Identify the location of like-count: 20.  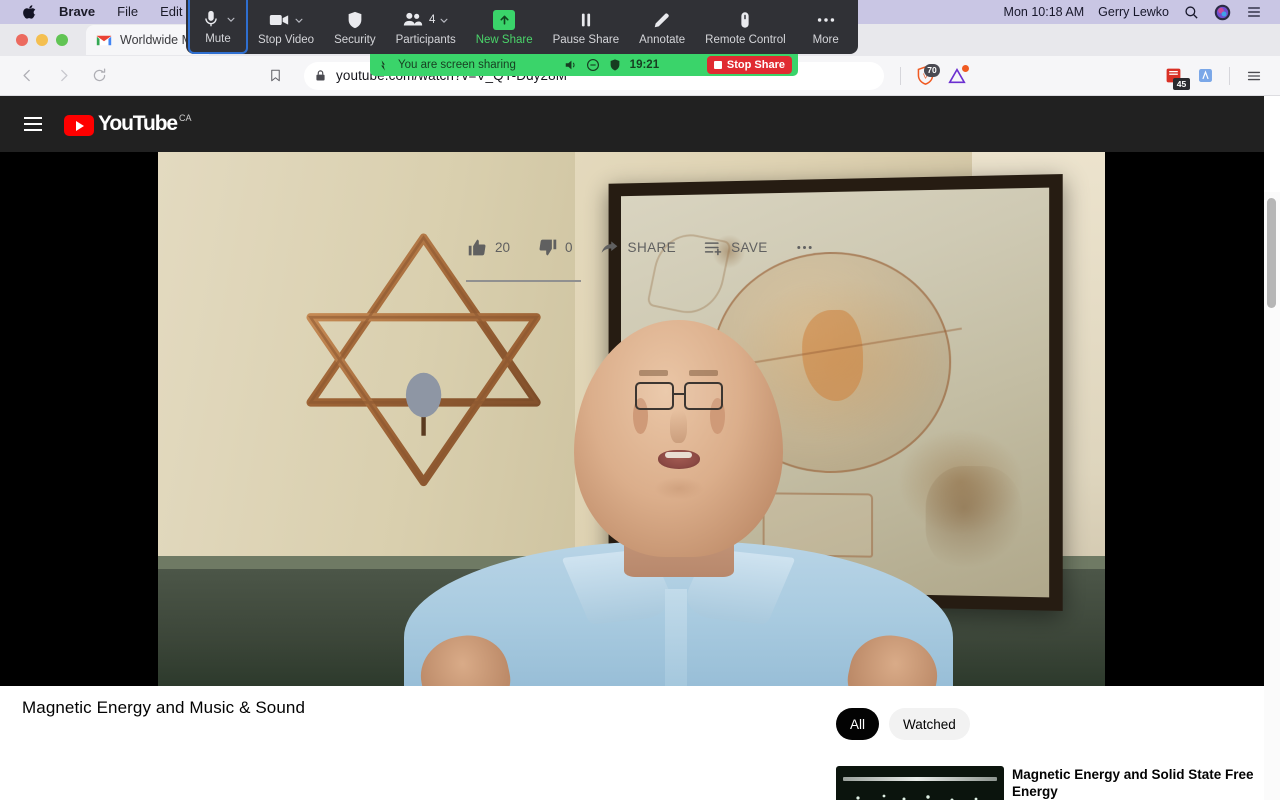
(503, 247).